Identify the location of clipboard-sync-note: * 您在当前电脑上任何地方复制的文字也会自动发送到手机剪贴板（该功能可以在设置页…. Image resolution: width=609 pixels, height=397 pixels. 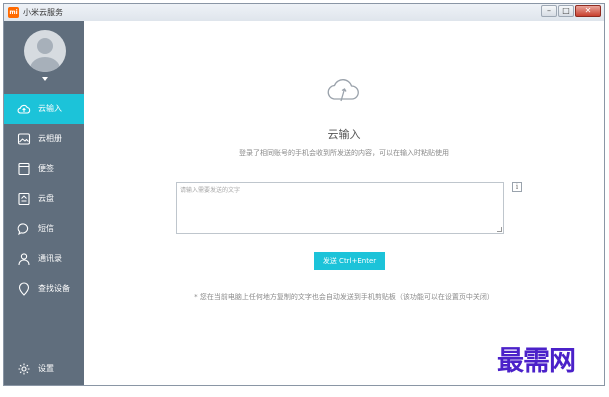
(344, 297).